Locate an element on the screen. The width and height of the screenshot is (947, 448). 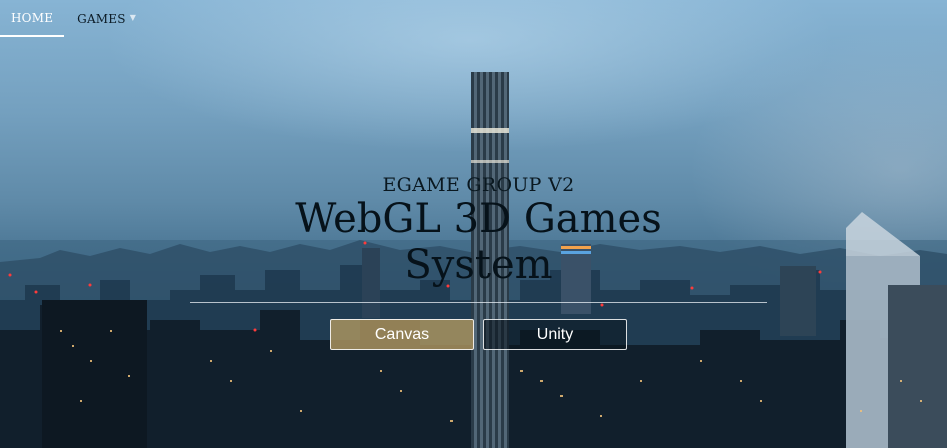
unity-button: Unity is located at coordinates (555, 334).